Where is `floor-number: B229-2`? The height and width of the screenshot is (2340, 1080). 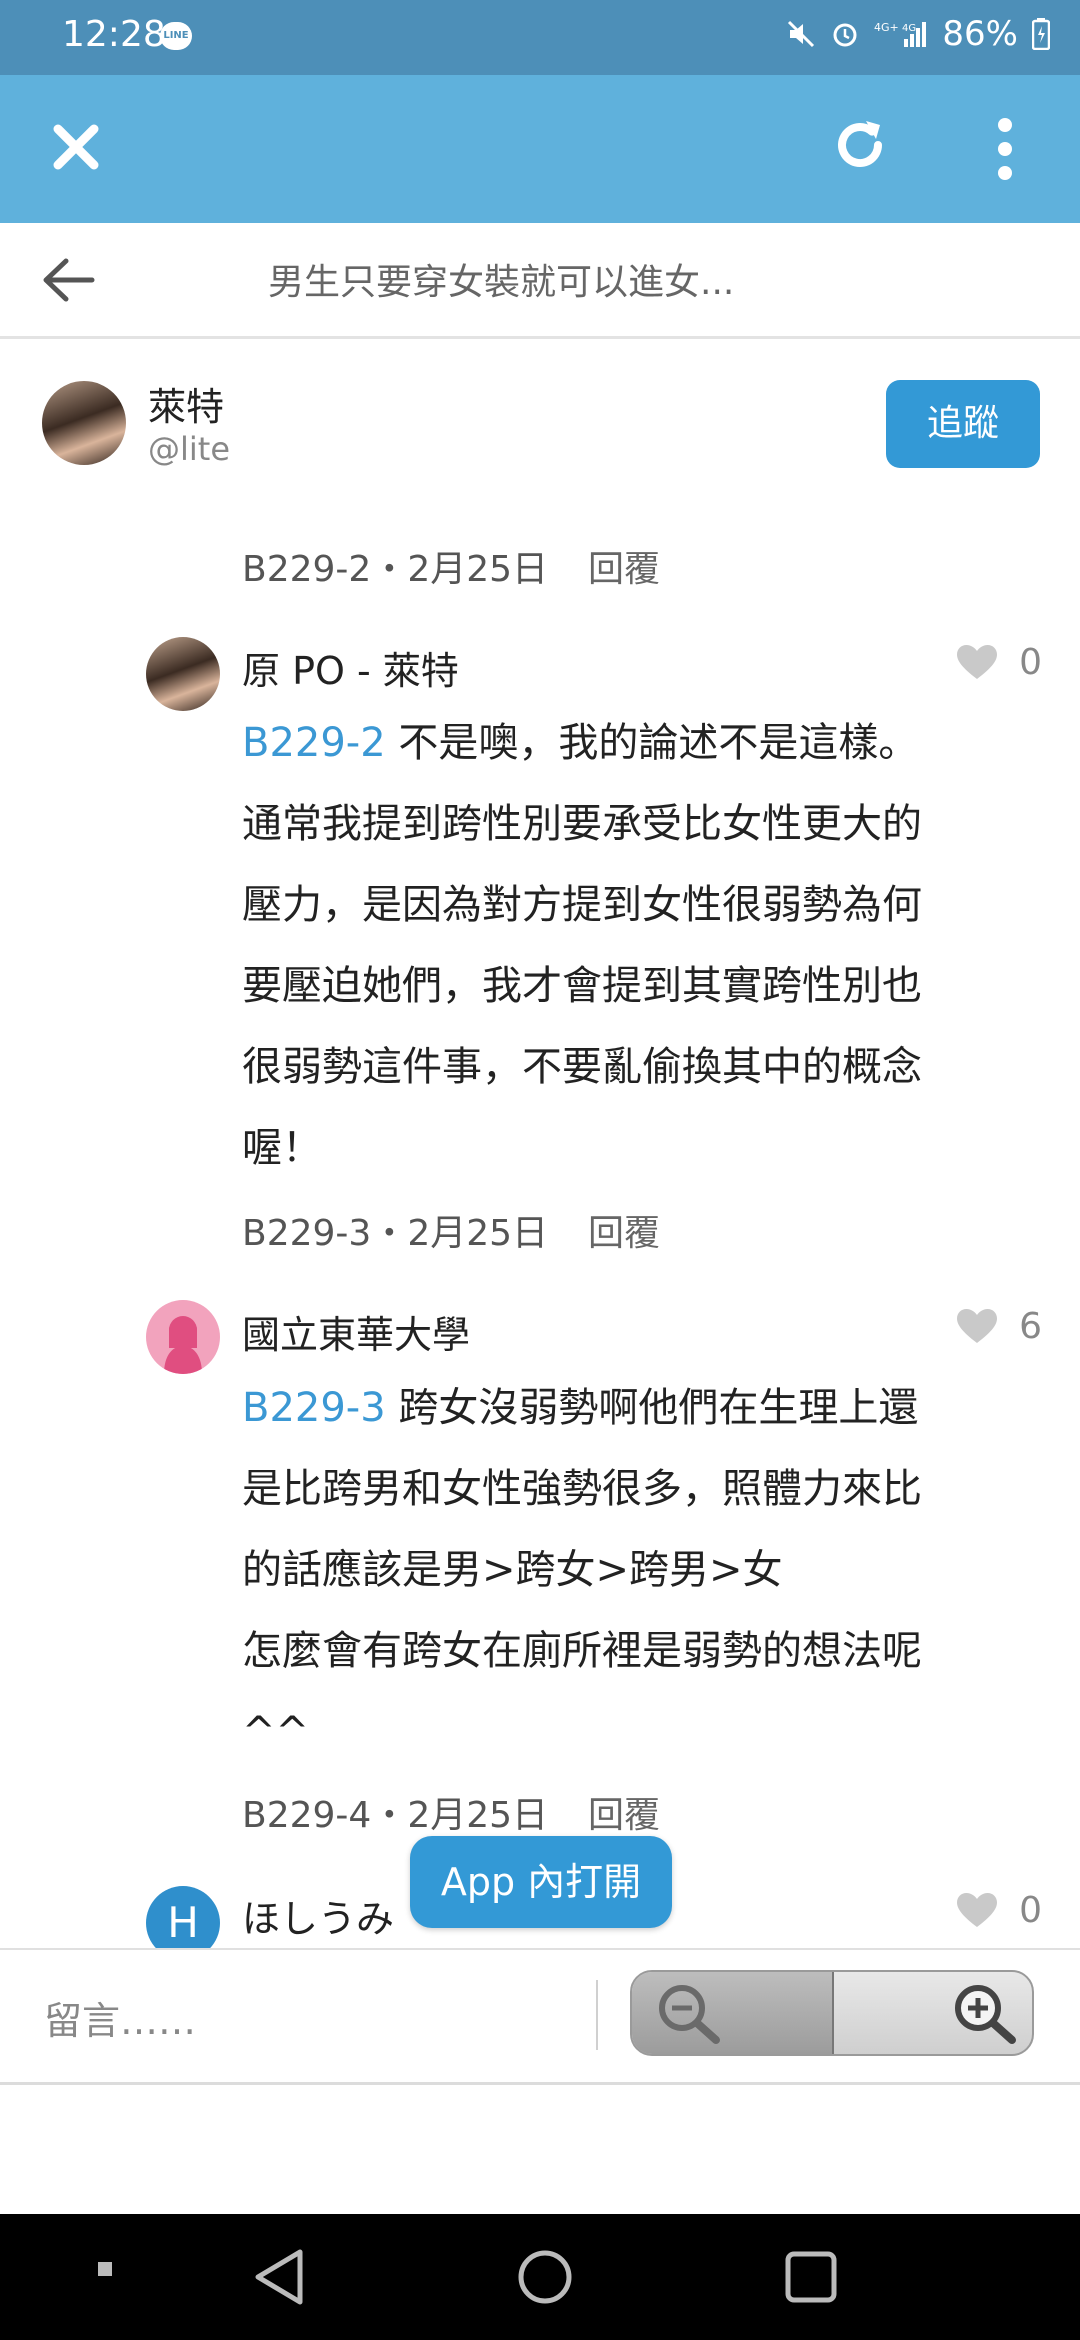 floor-number: B229-2 is located at coordinates (307, 569).